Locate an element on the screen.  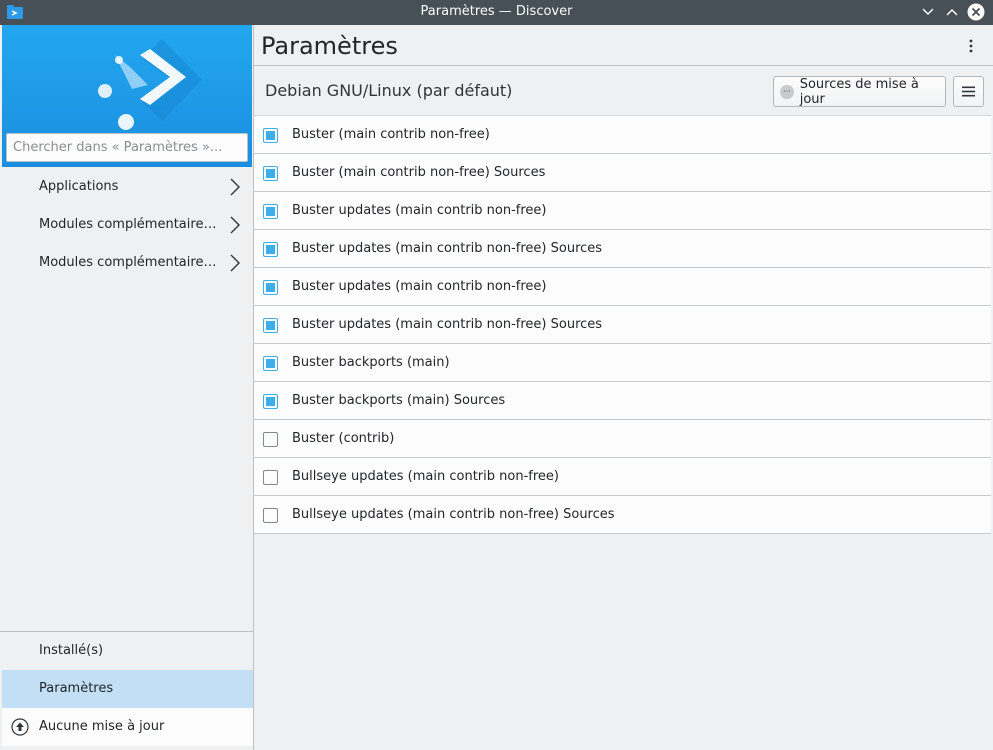
divider is located at coordinates (623, 65).